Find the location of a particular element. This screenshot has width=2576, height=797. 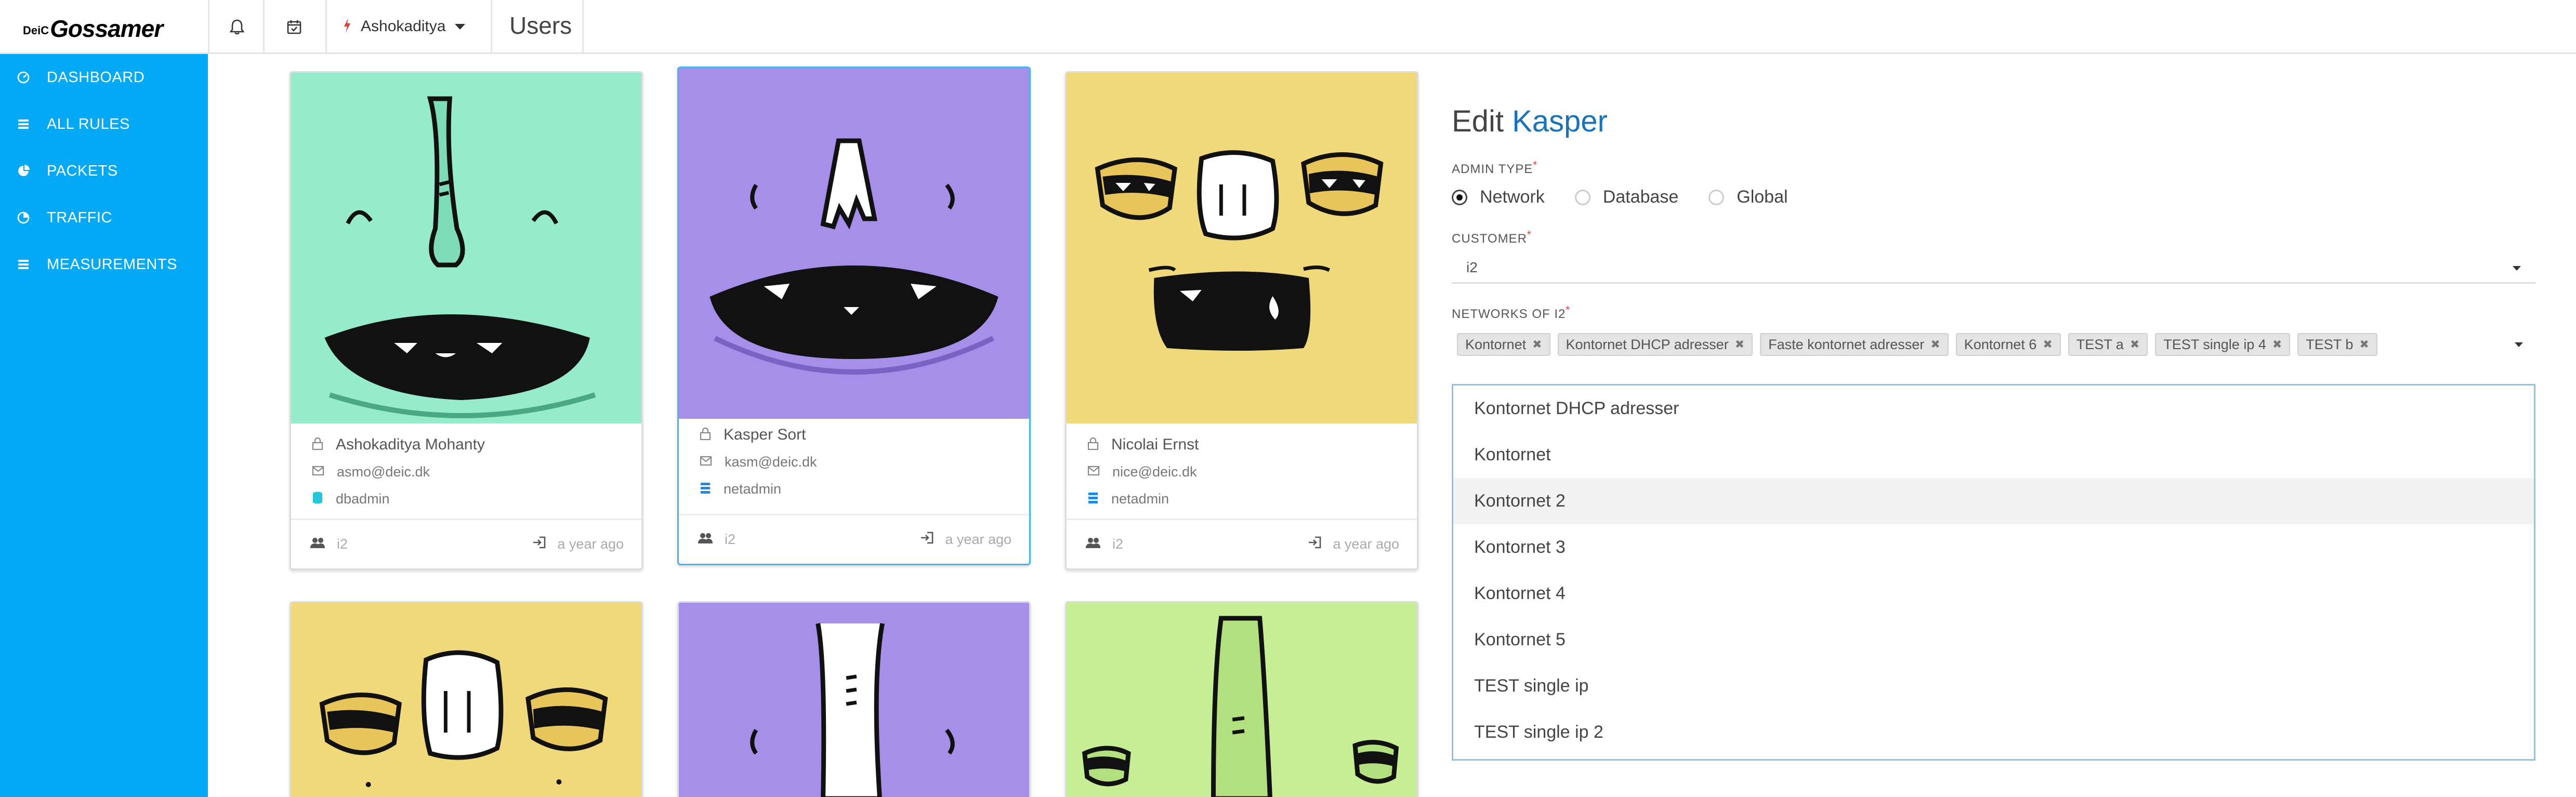

user-name: Kasper Sort is located at coordinates (765, 434).